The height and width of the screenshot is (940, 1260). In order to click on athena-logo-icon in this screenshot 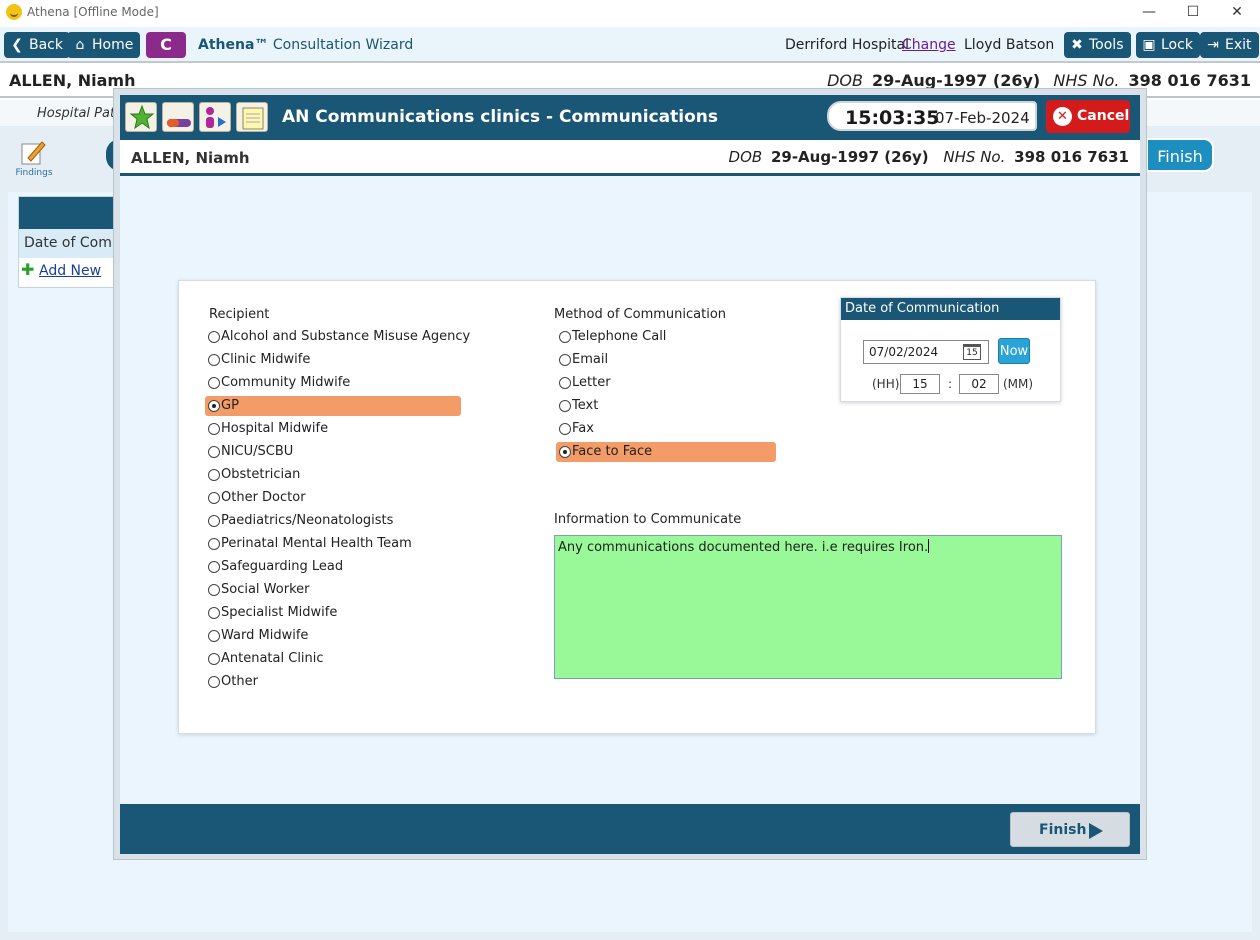, I will do `click(14, 12)`.